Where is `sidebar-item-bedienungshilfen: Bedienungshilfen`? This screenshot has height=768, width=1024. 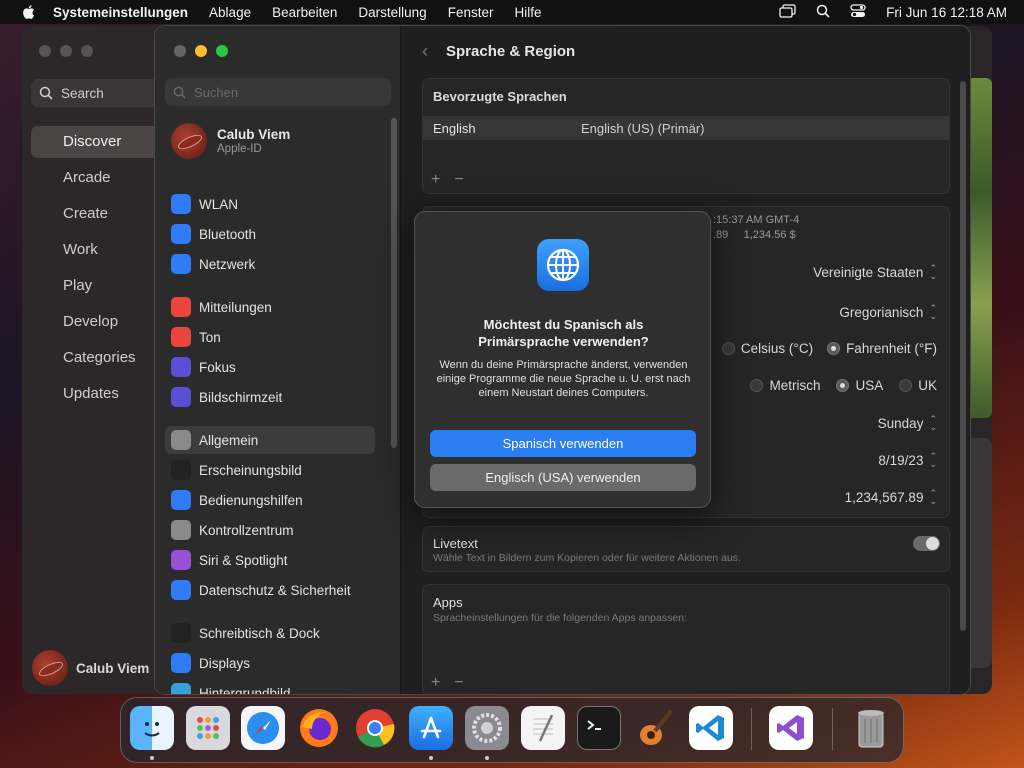 sidebar-item-bedienungshilfen: Bedienungshilfen is located at coordinates (270, 500).